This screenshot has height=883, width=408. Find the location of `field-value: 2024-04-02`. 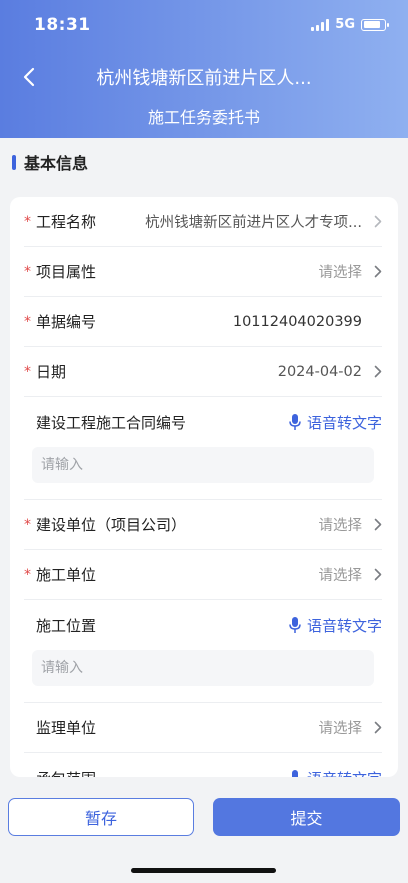

field-value: 2024-04-02 is located at coordinates (319, 371).